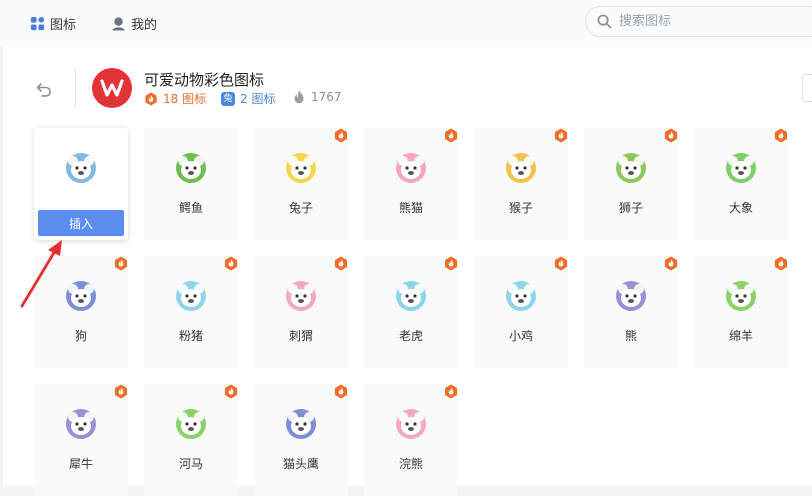 The width and height of the screenshot is (812, 496). I want to click on tab-icons: 图标, so click(53, 23).